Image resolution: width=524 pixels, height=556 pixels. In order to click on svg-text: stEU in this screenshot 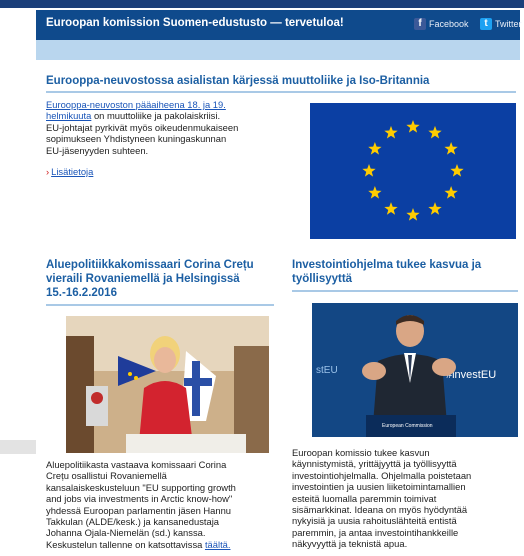, I will do `click(327, 370)`.